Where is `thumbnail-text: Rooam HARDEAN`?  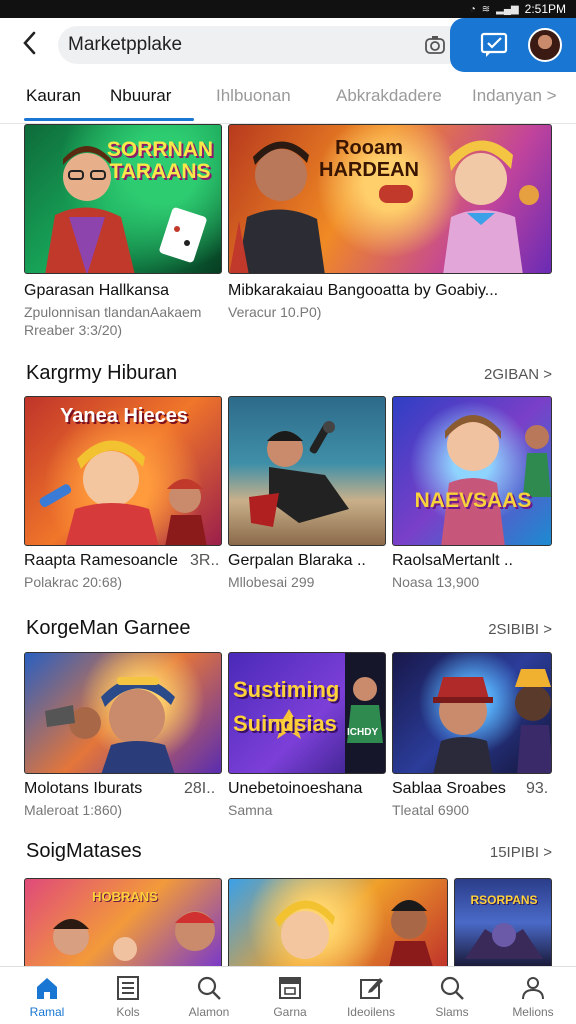 thumbnail-text: Rooam HARDEAN is located at coordinates (369, 159).